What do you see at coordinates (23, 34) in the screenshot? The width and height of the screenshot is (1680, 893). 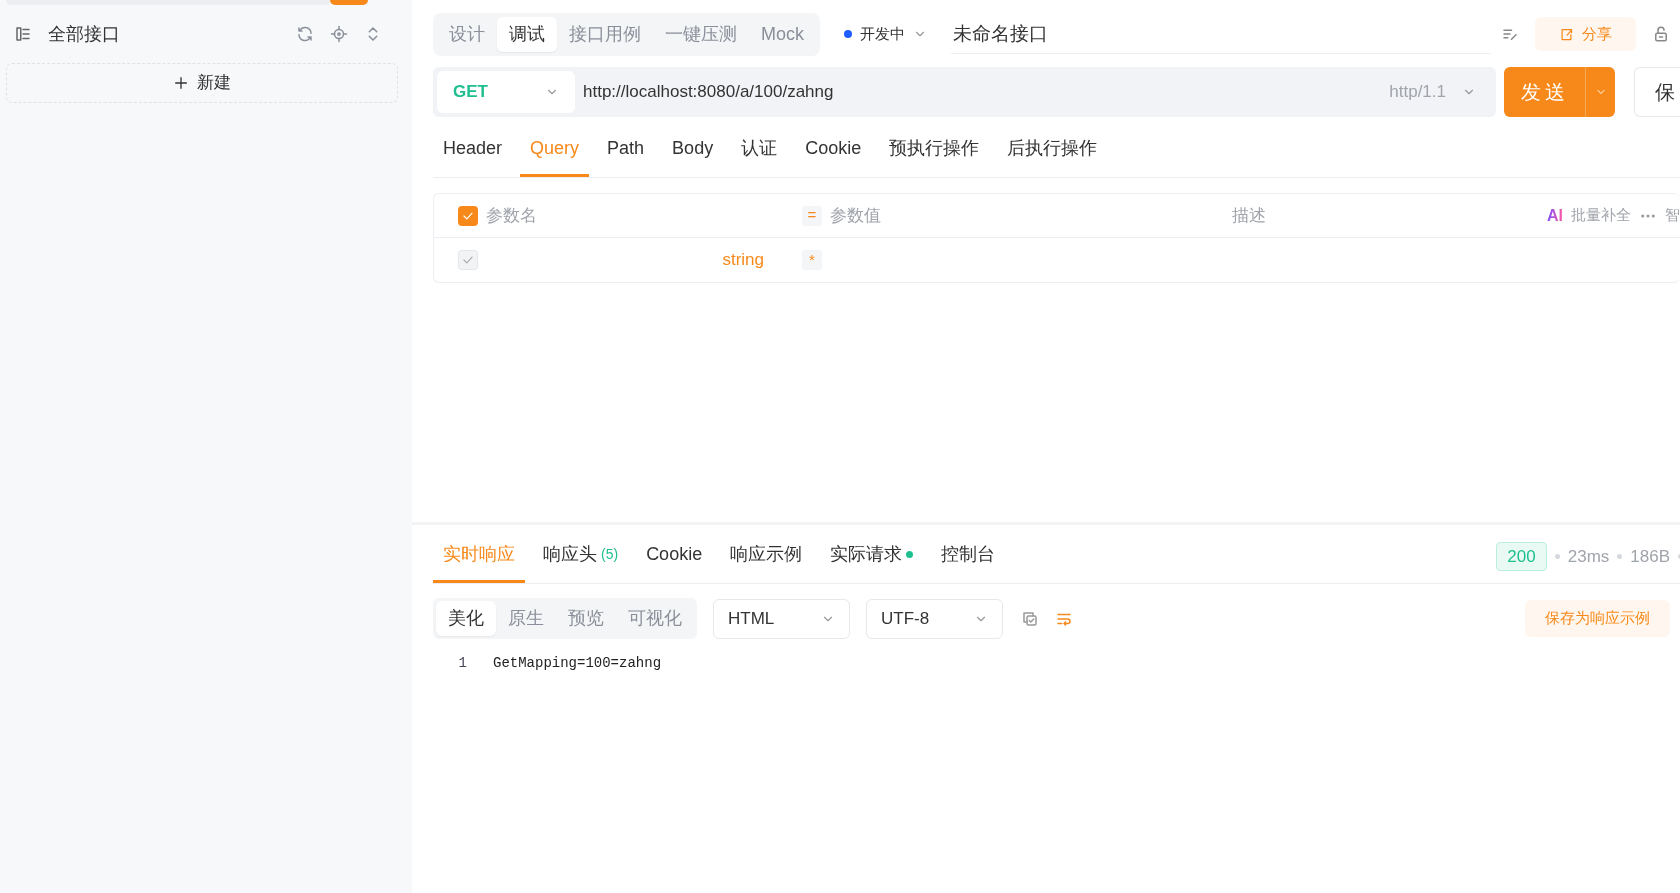 I see `list-icon` at bounding box center [23, 34].